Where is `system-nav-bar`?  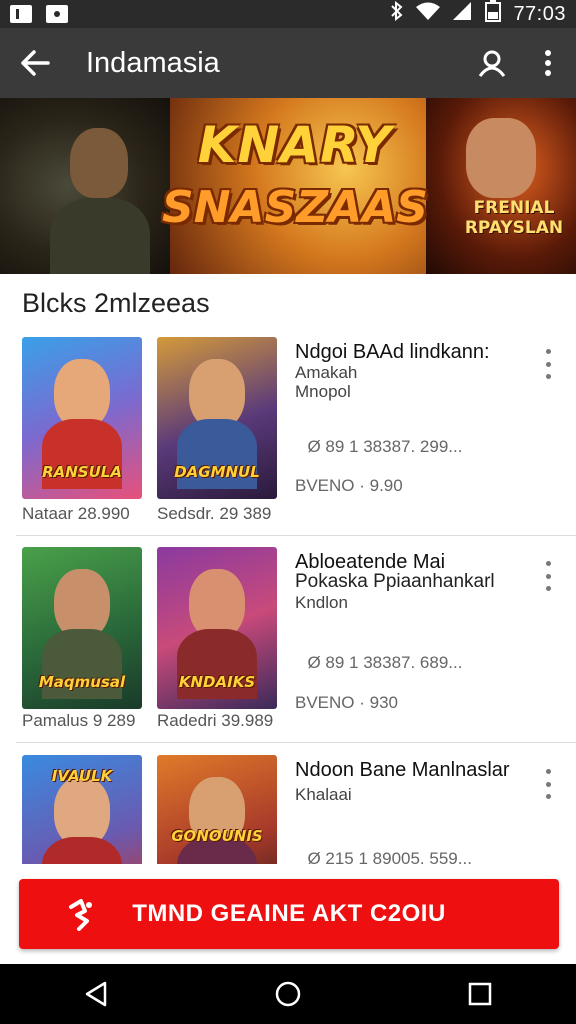
system-nav-bar is located at coordinates (288, 994).